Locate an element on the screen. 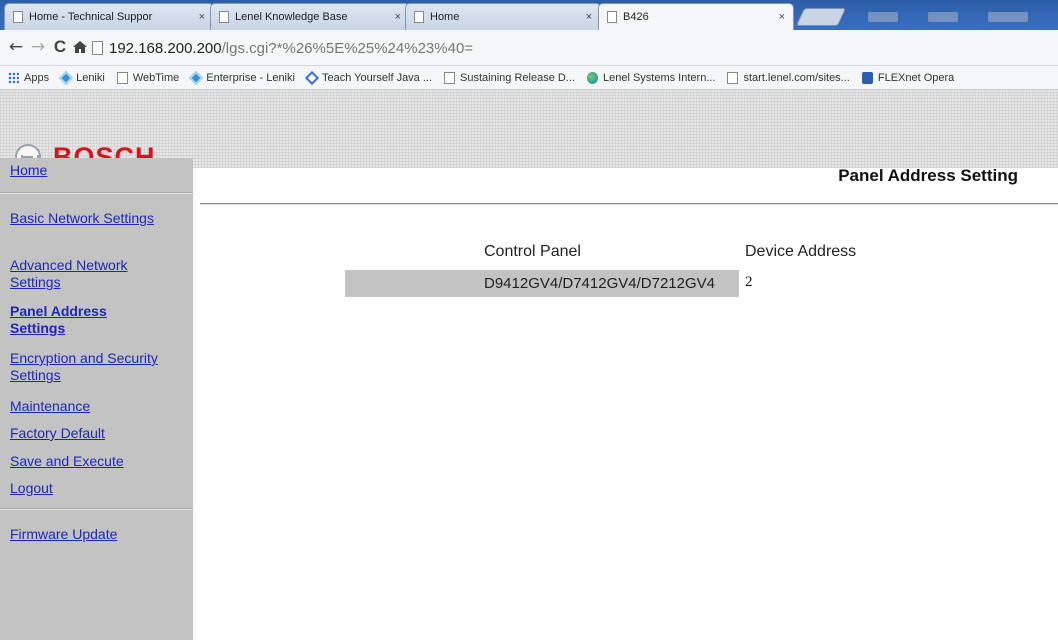 The width and height of the screenshot is (1058, 640). bookmark-enterprise-leniki: Enterprise - Leniki is located at coordinates (242, 77).